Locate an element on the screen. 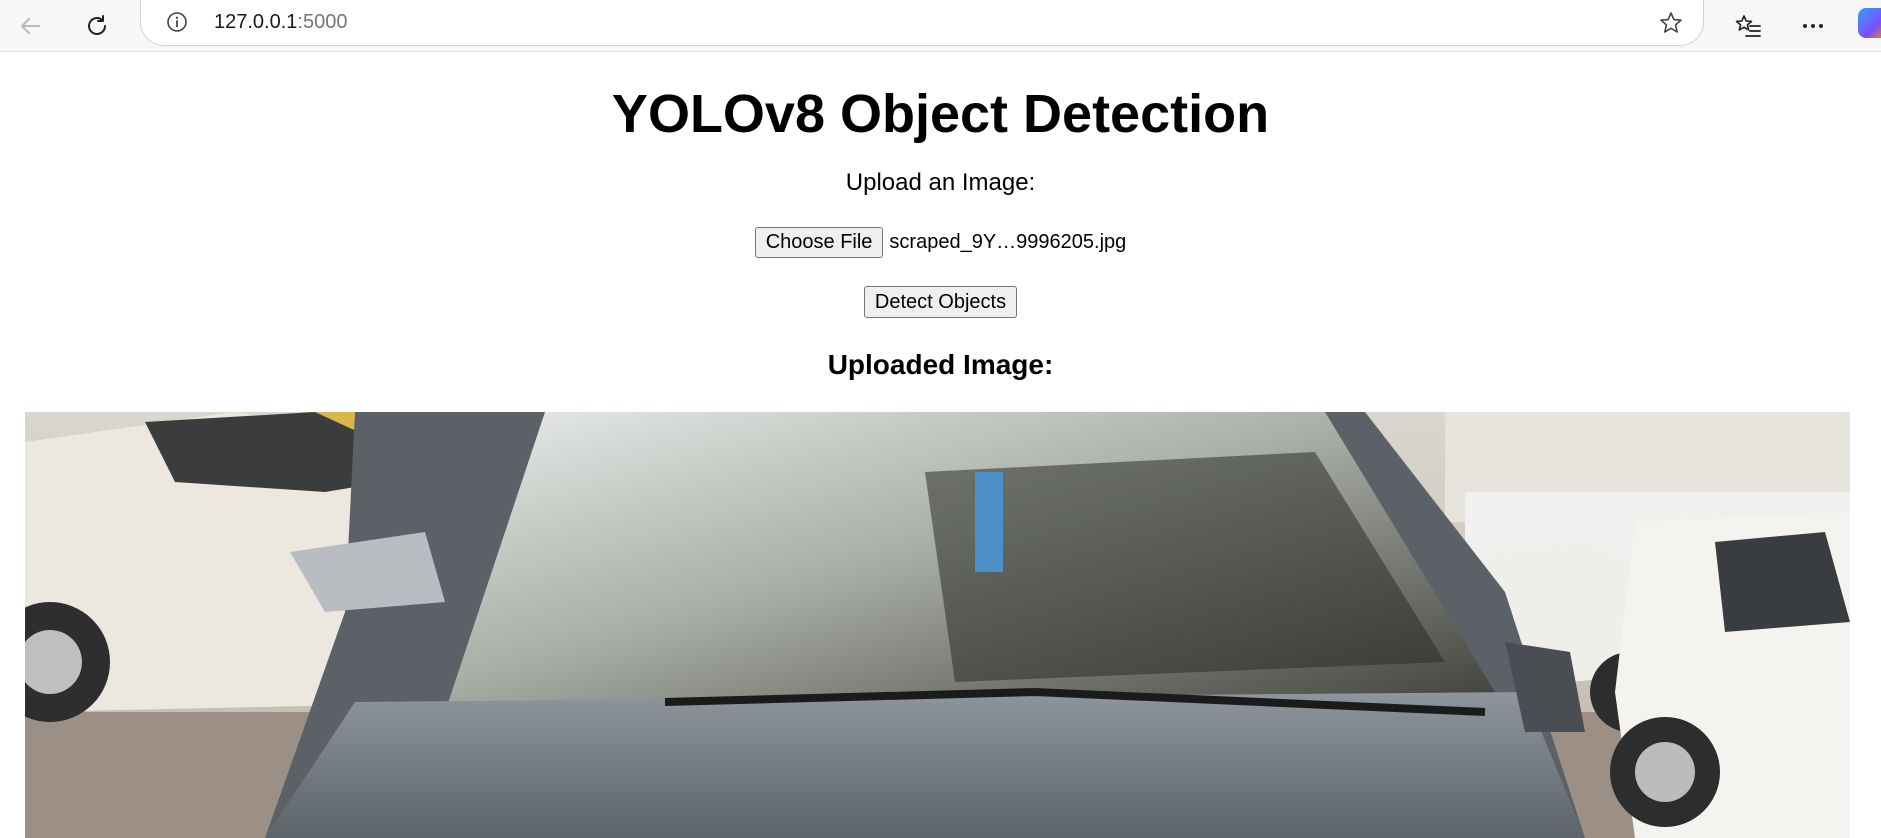 The height and width of the screenshot is (838, 1881). choose-file-button: Choose File is located at coordinates (819, 242).